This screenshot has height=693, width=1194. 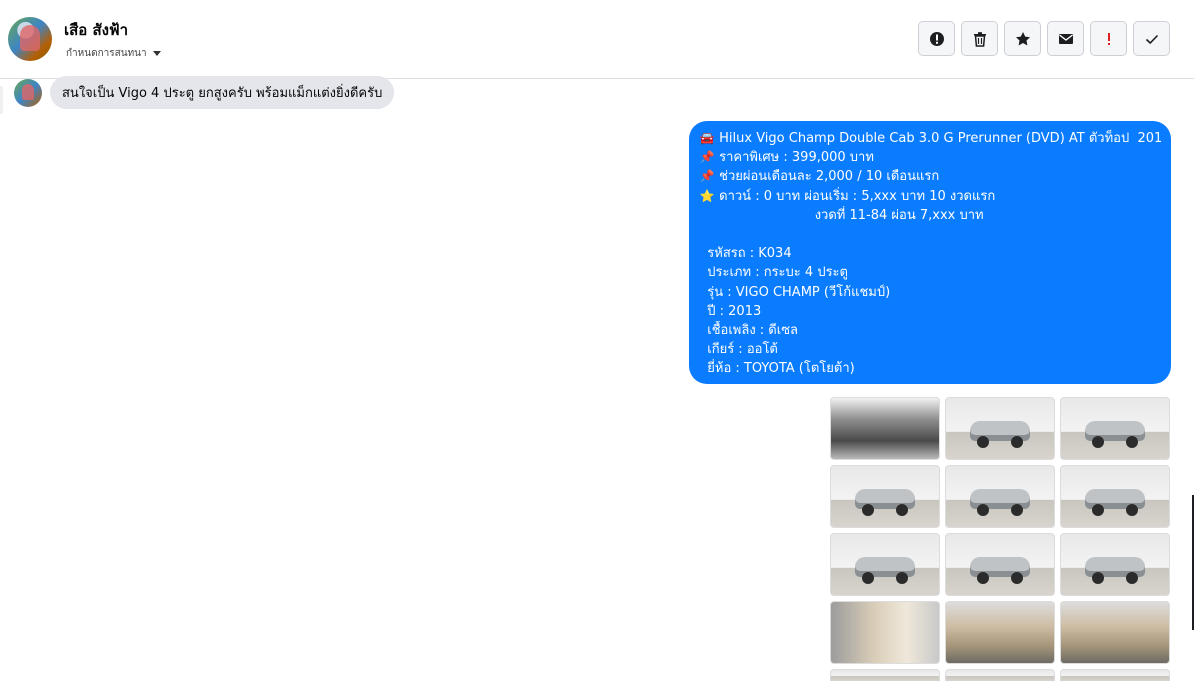 I want to click on trash-icon, so click(x=979, y=39).